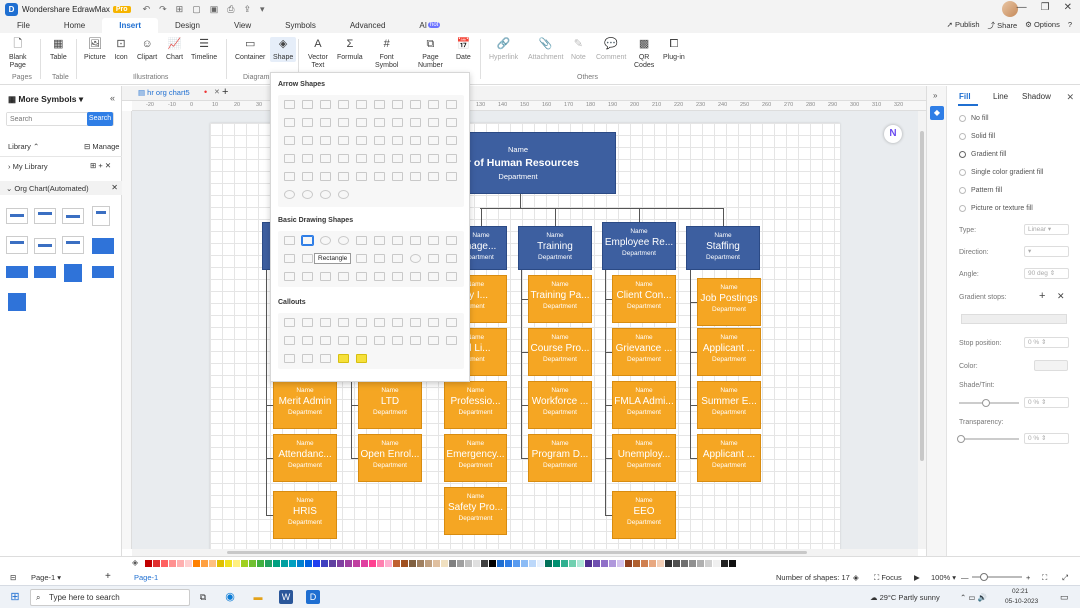  What do you see at coordinates (963, 25) in the screenshot?
I see `publish-button: ➚ Publish` at bounding box center [963, 25].